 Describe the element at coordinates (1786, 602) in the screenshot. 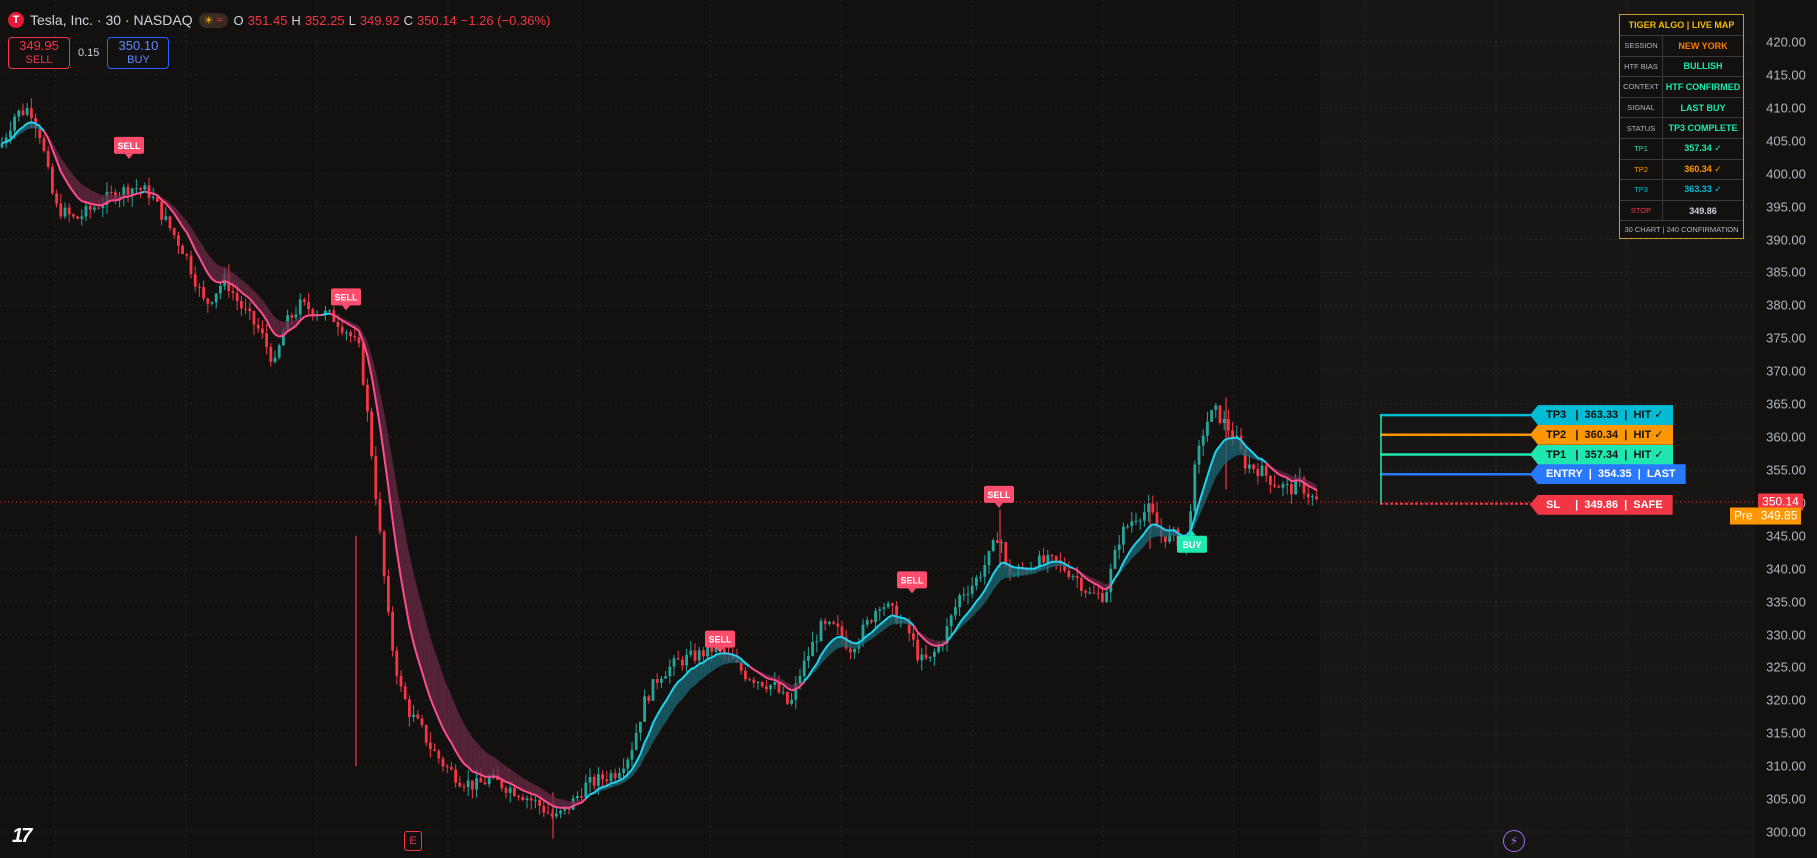

I see `y-tick-label: 335.00` at that location.